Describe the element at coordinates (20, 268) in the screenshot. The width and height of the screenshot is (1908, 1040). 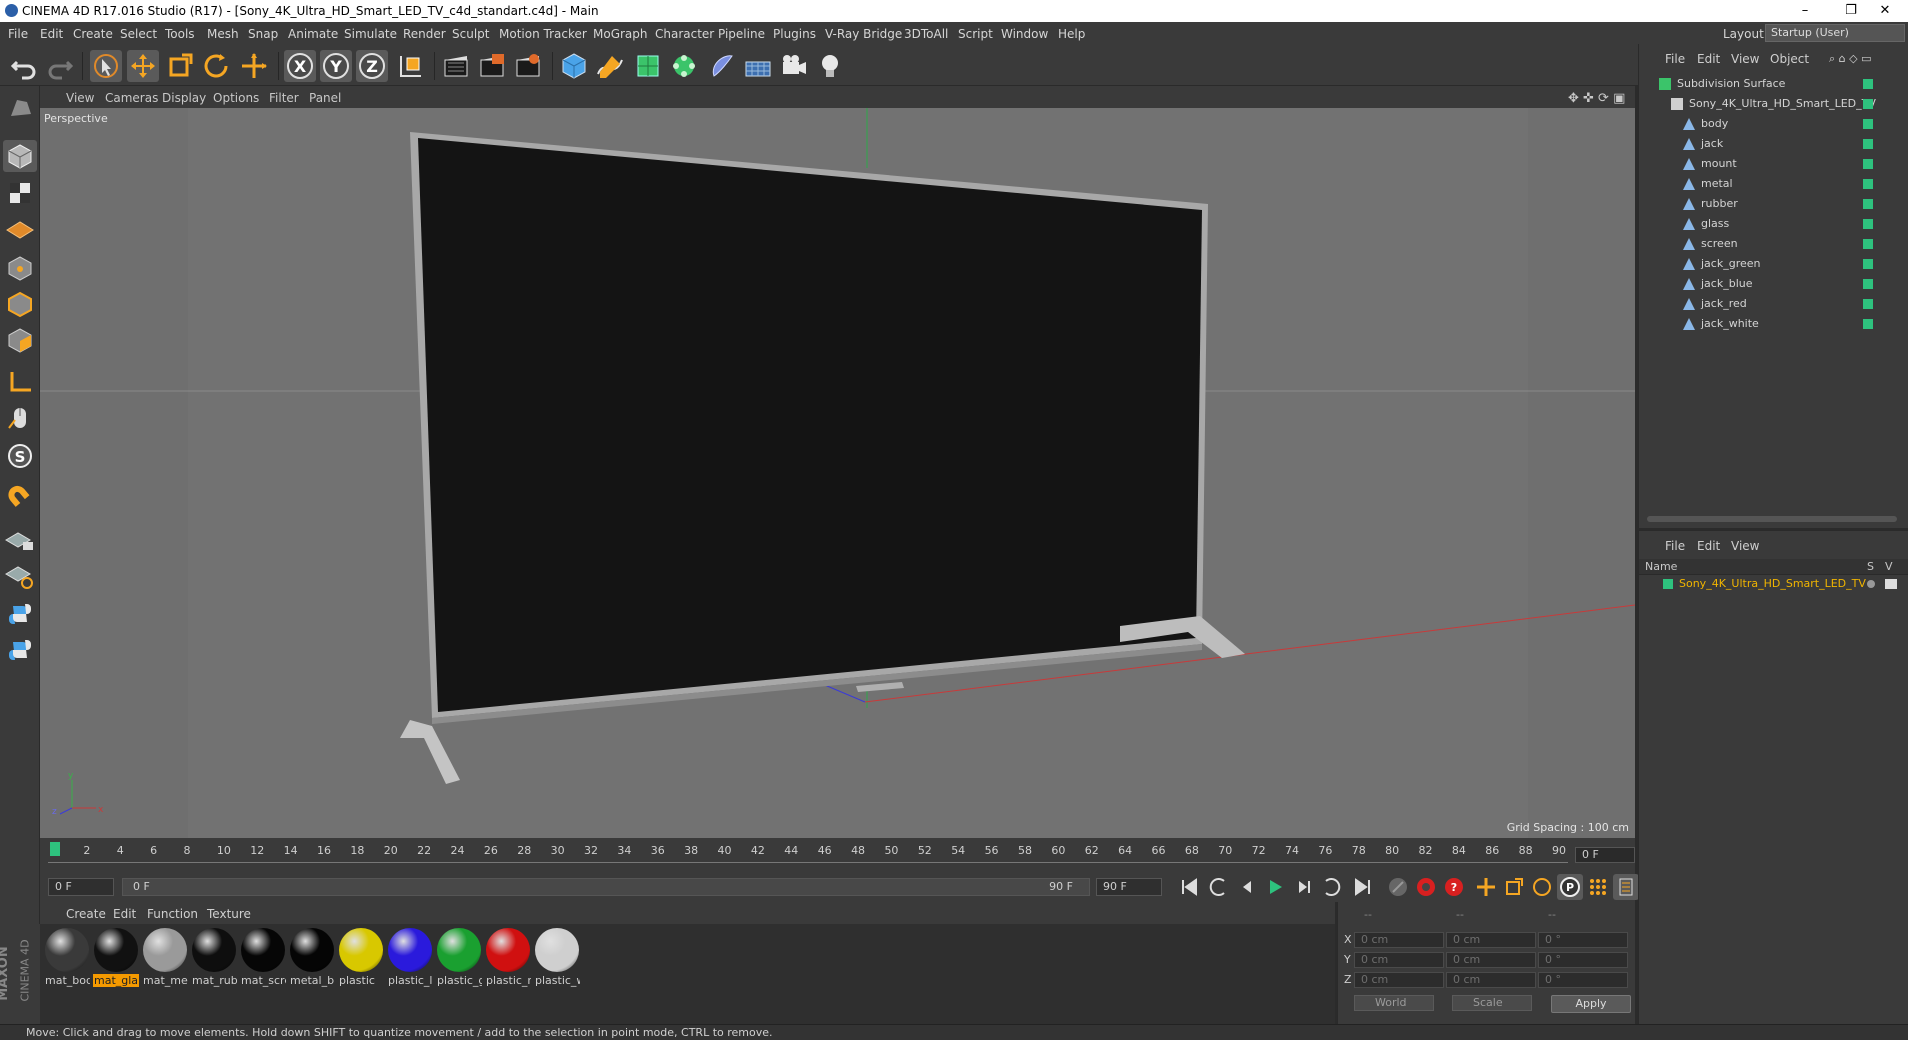
I see `points-mode-icon` at that location.